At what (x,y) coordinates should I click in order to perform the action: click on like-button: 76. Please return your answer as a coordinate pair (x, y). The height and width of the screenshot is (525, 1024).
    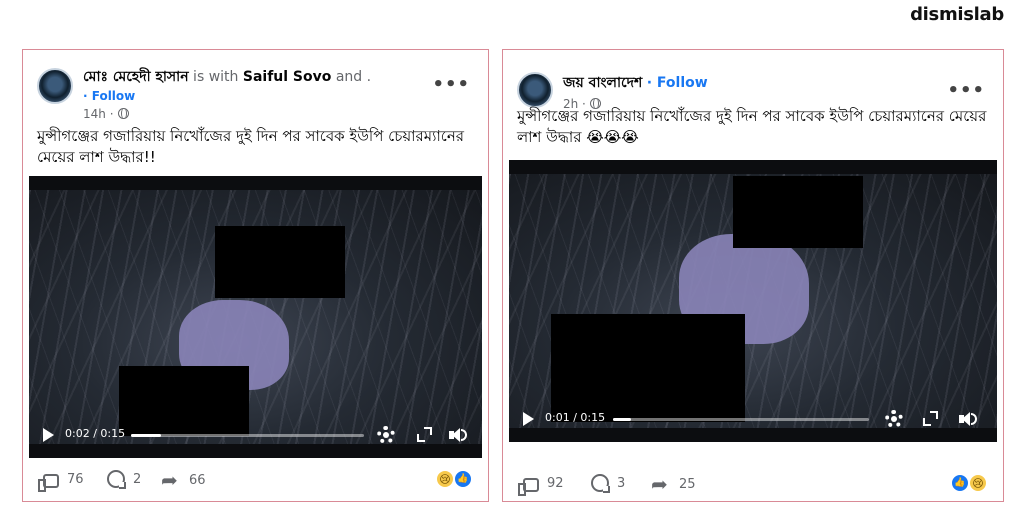
    Looking at the image, I should click on (61, 481).